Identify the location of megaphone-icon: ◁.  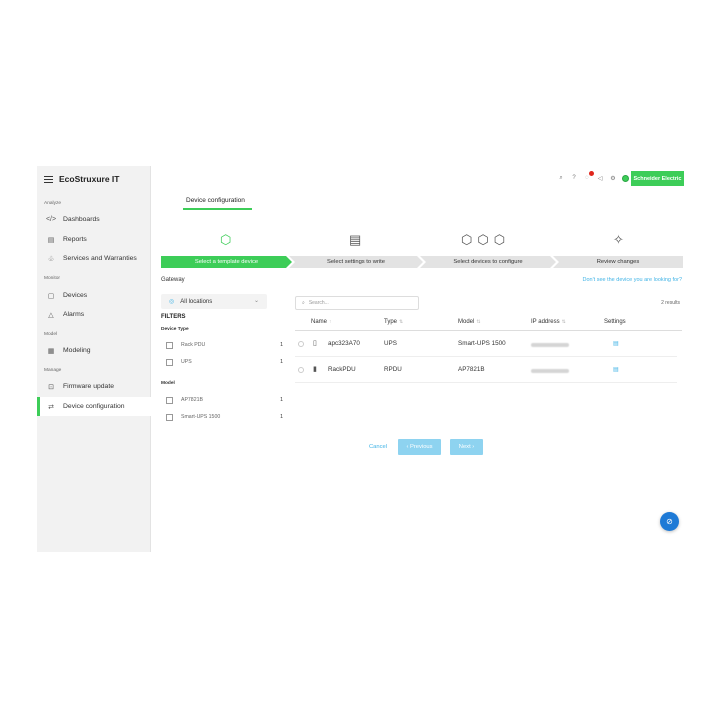
(600, 178).